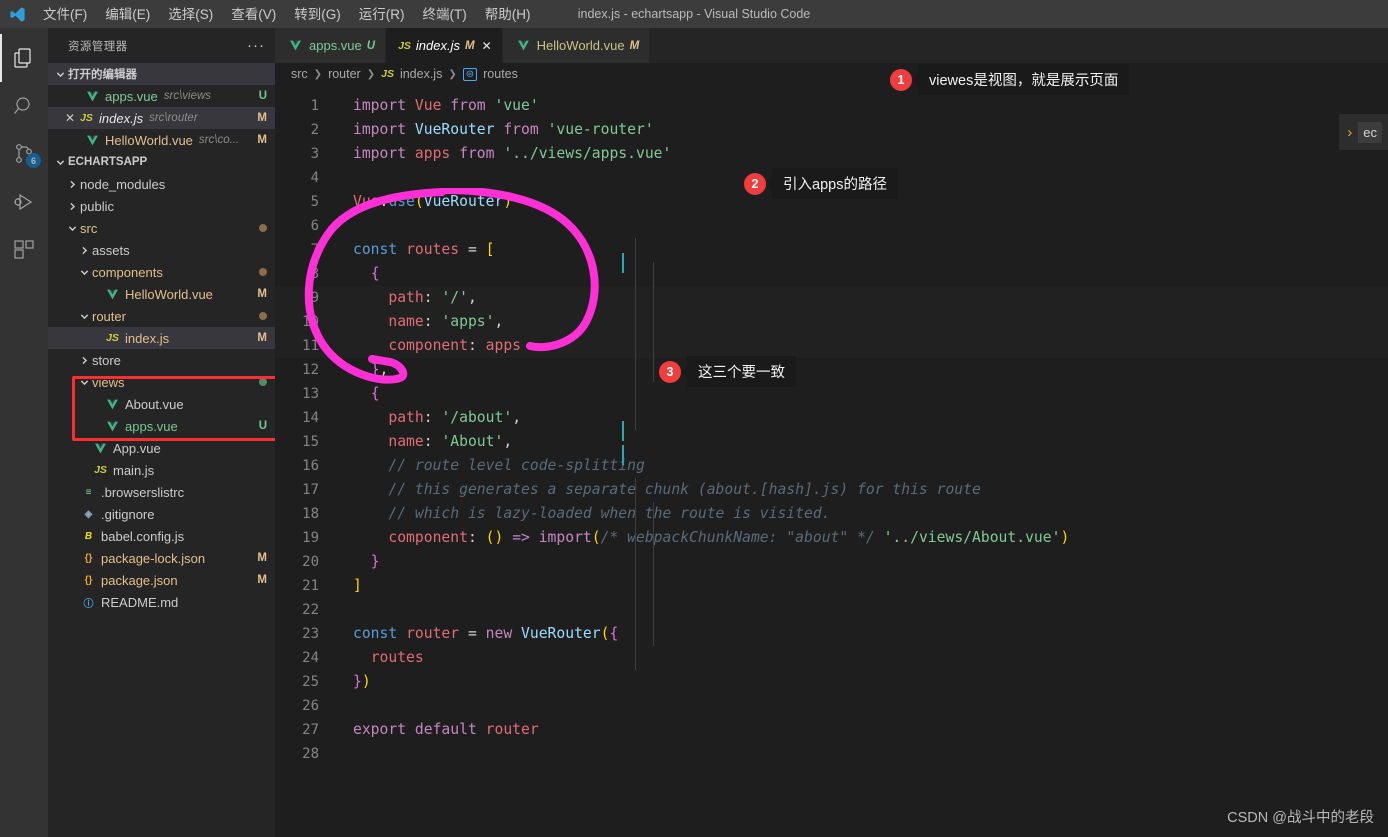 This screenshot has width=1388, height=837. Describe the element at coordinates (831, 418) in the screenshot. I see `code-line-14: 14 path: '/about',` at that location.